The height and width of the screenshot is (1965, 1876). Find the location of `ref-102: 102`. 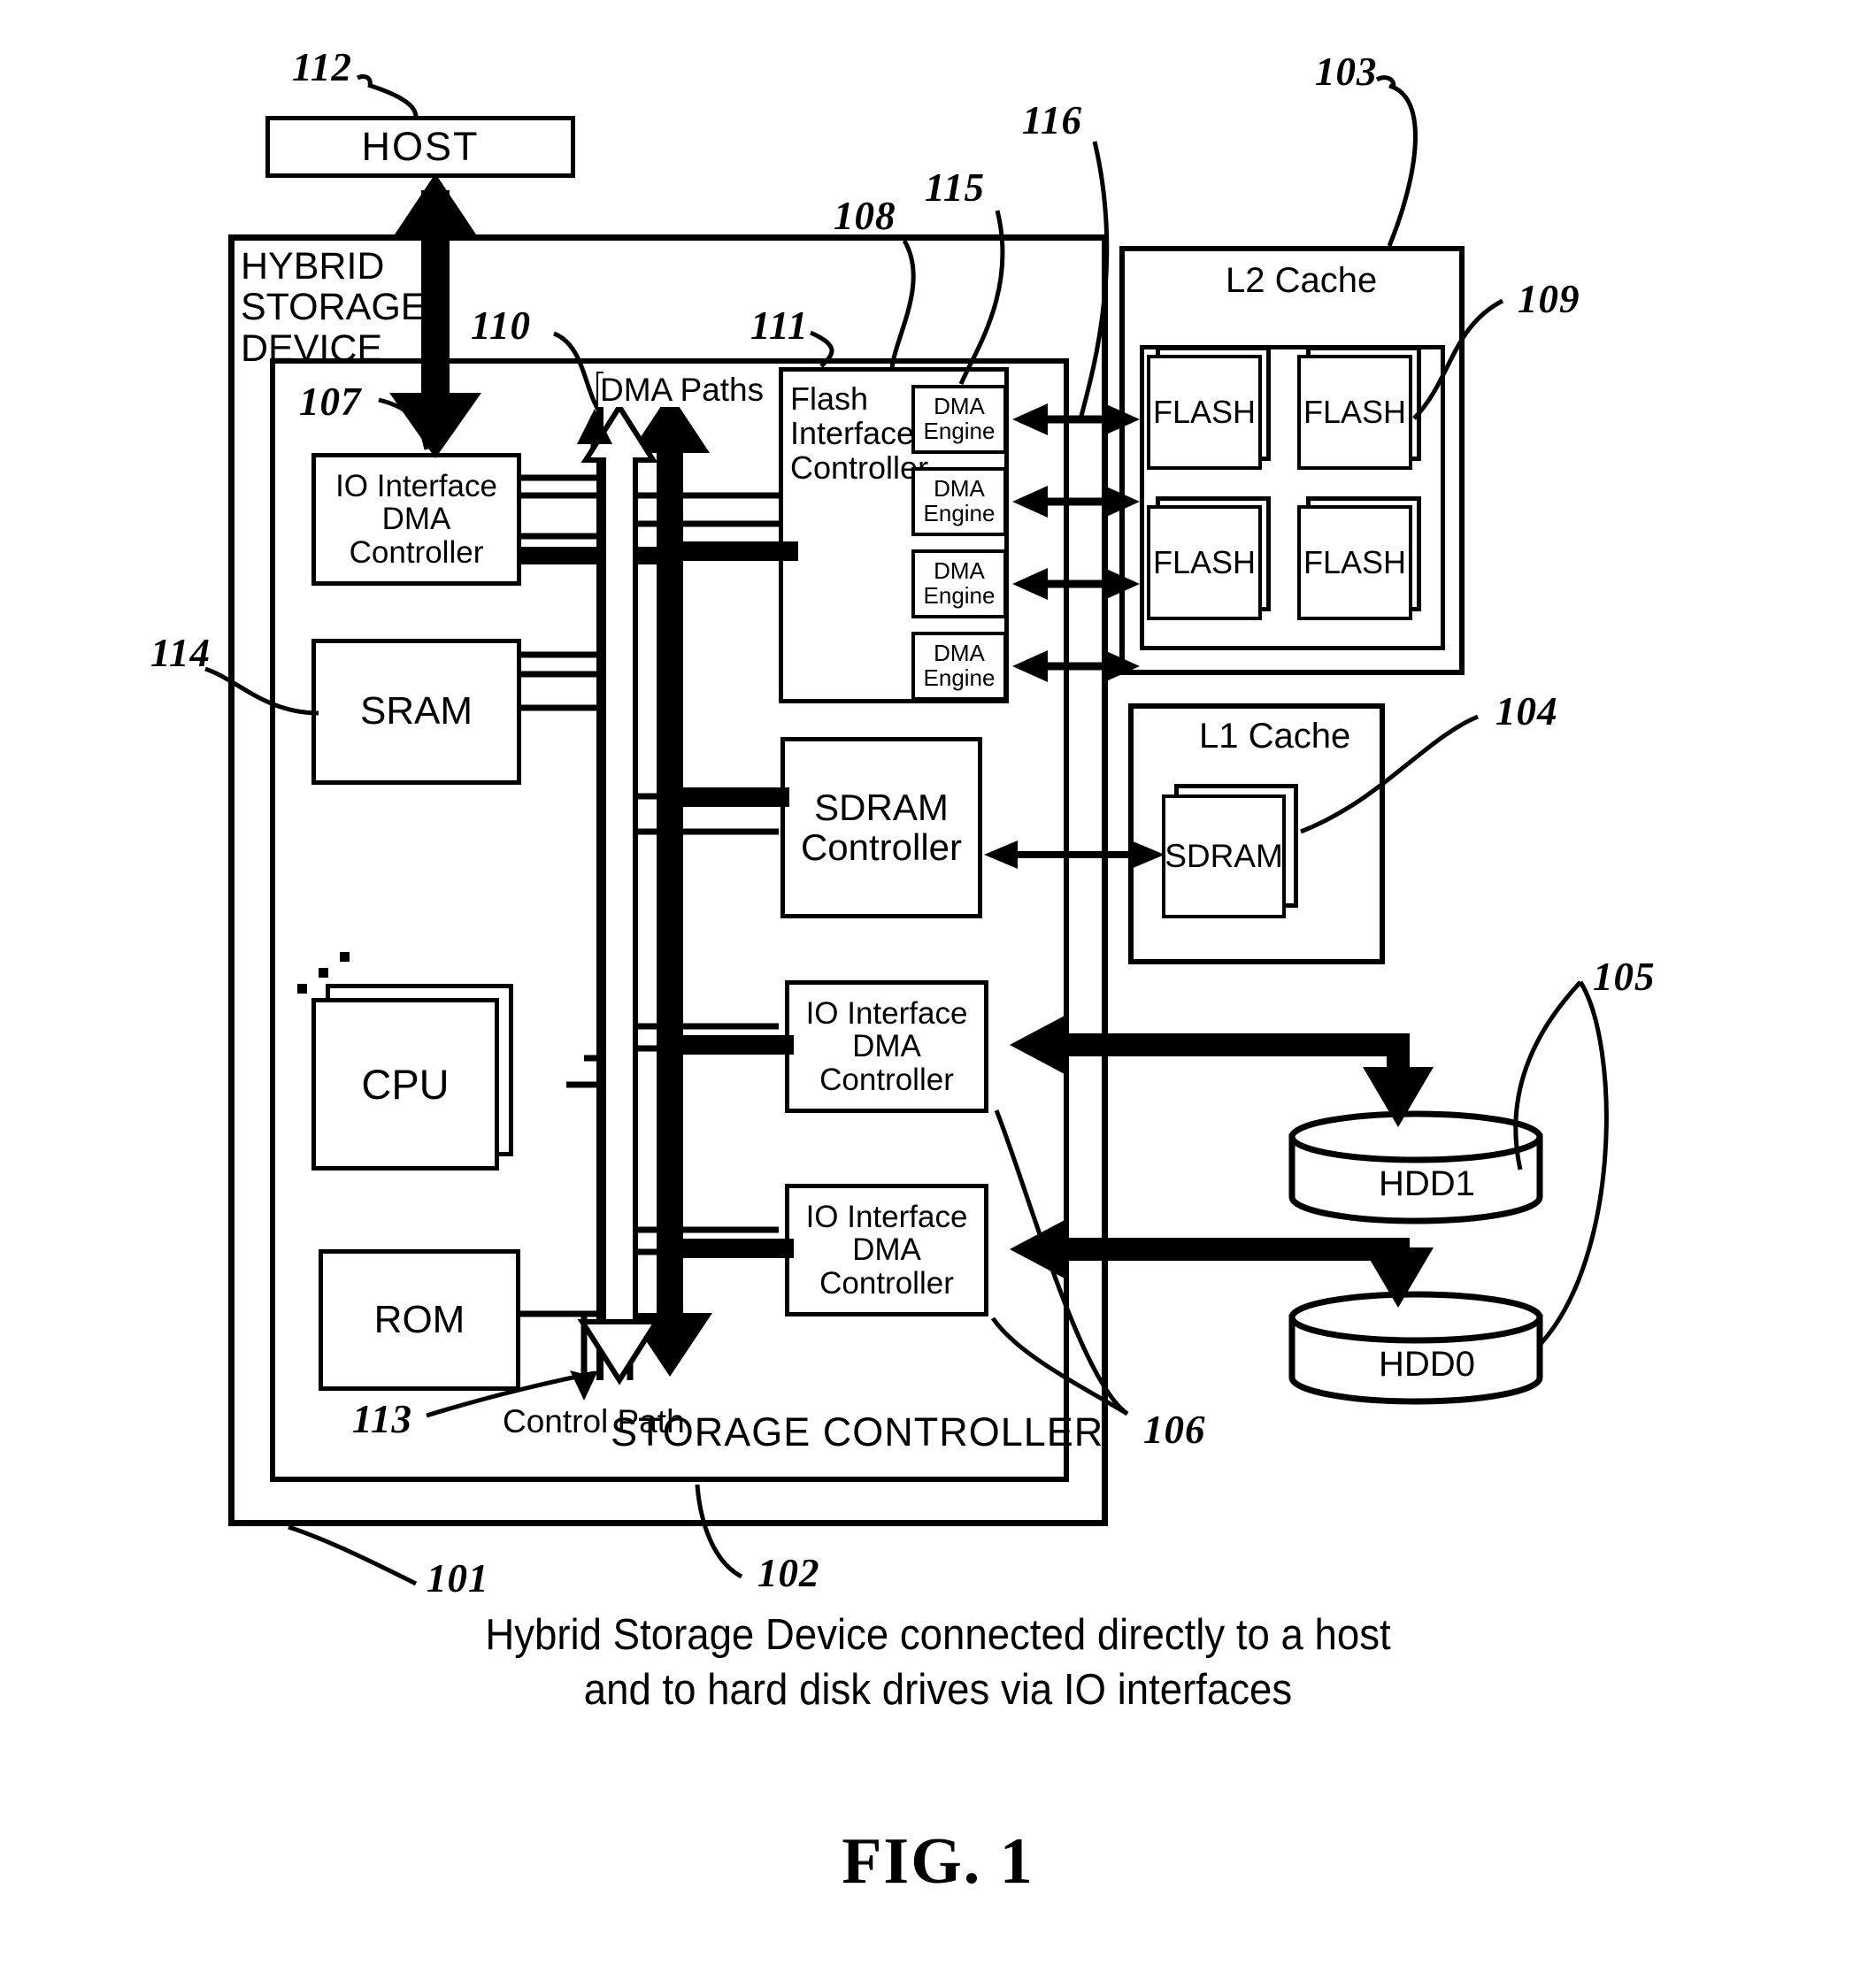

ref-102: 102 is located at coordinates (788, 1573).